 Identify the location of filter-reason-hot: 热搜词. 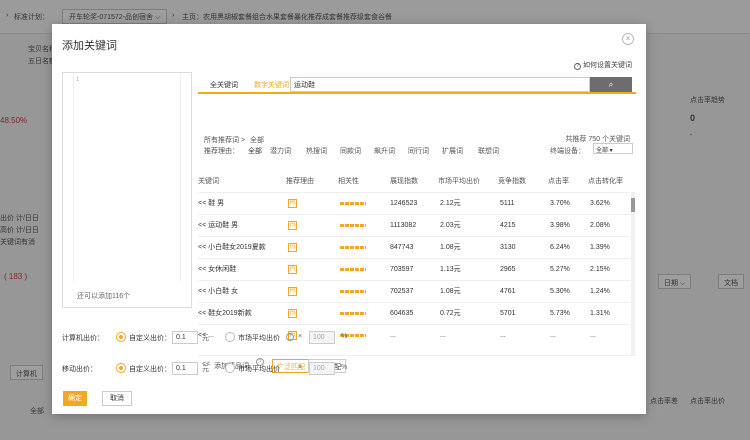
(316, 151).